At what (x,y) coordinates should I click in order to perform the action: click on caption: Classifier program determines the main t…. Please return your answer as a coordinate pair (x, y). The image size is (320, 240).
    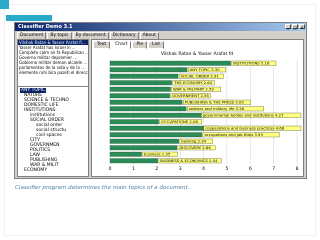
    Looking at the image, I should click on (102, 188).